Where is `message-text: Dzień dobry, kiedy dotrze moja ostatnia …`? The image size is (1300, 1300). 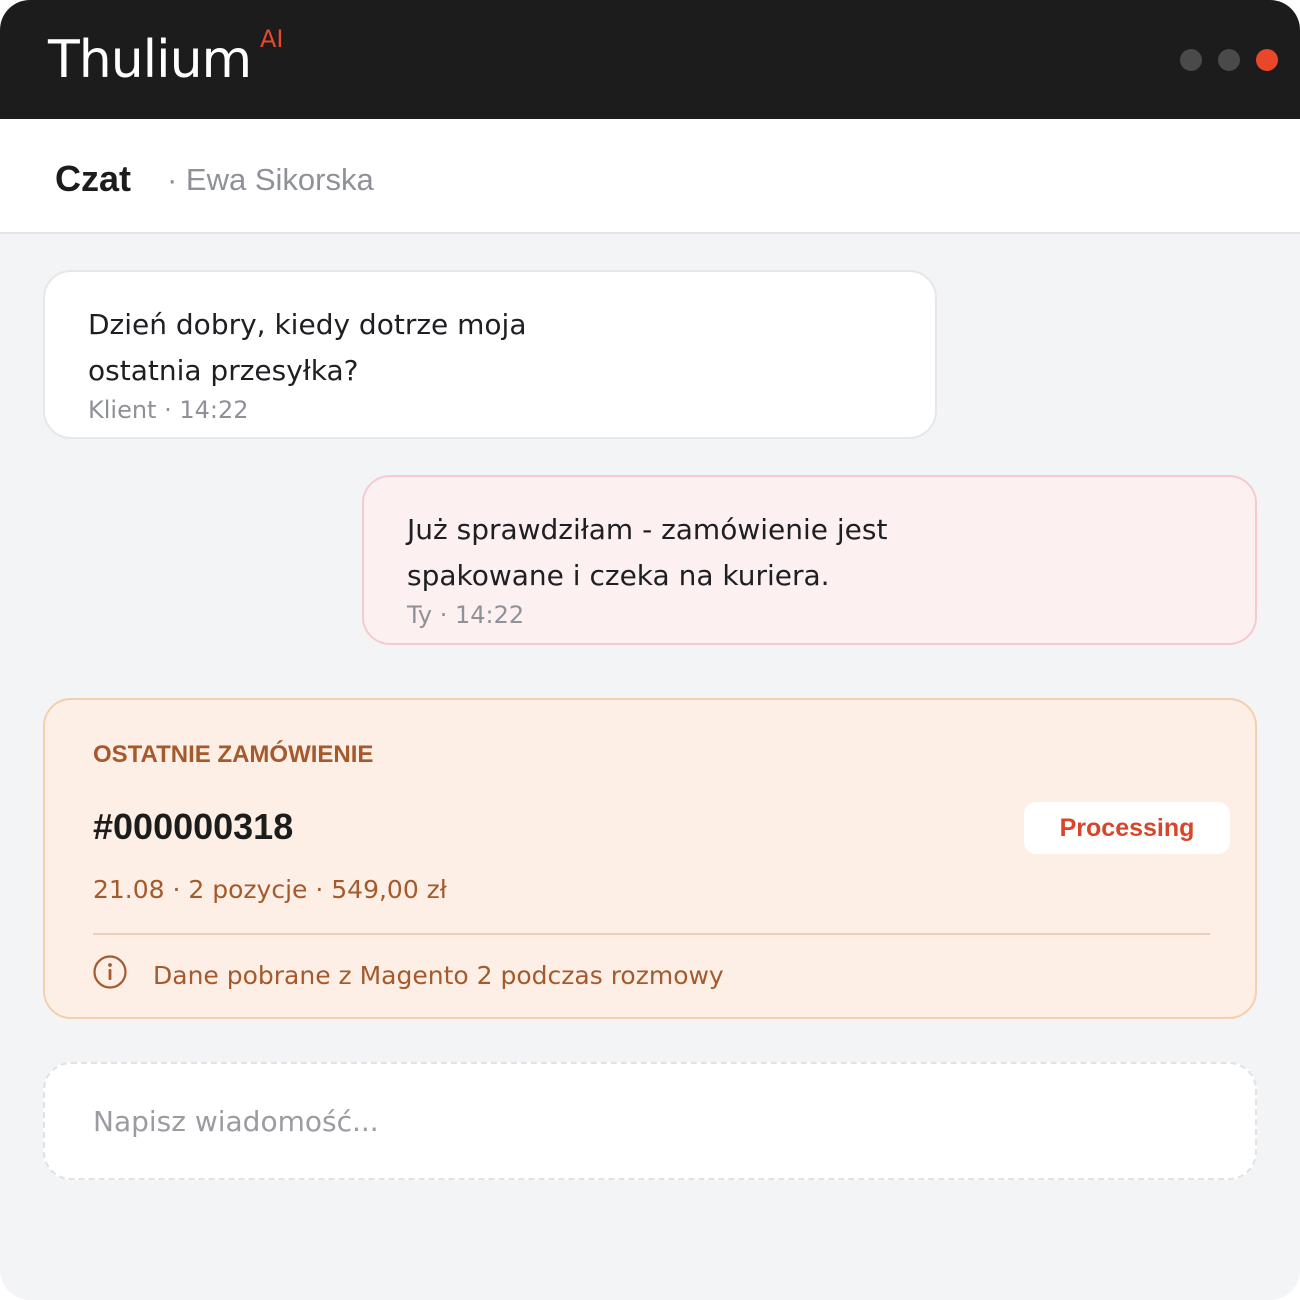
message-text: Dzień dobry, kiedy dotrze moja ostatnia … is located at coordinates (307, 347).